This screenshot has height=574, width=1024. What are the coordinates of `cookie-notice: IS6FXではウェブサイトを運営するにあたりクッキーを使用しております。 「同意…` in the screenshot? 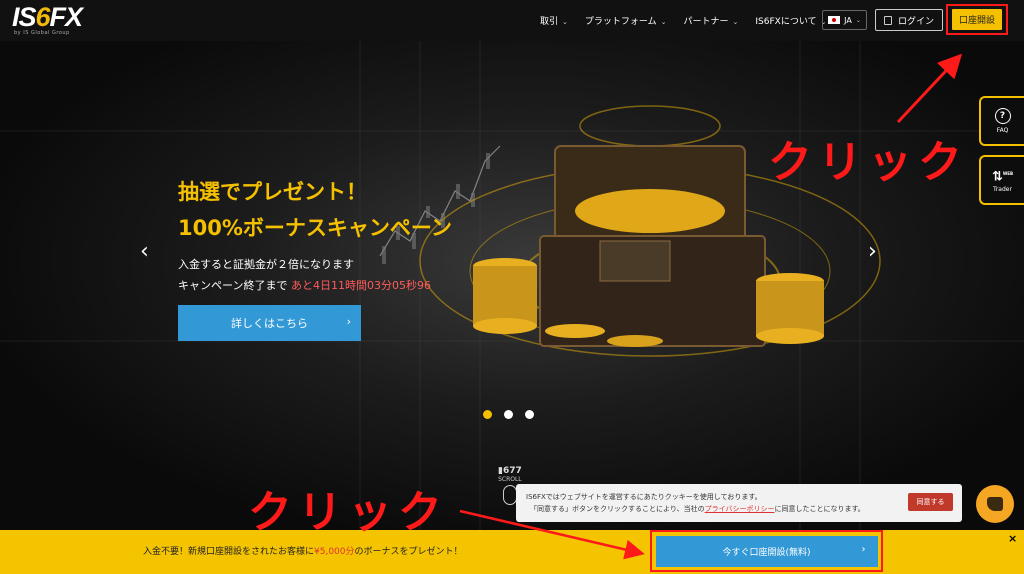 It's located at (739, 503).